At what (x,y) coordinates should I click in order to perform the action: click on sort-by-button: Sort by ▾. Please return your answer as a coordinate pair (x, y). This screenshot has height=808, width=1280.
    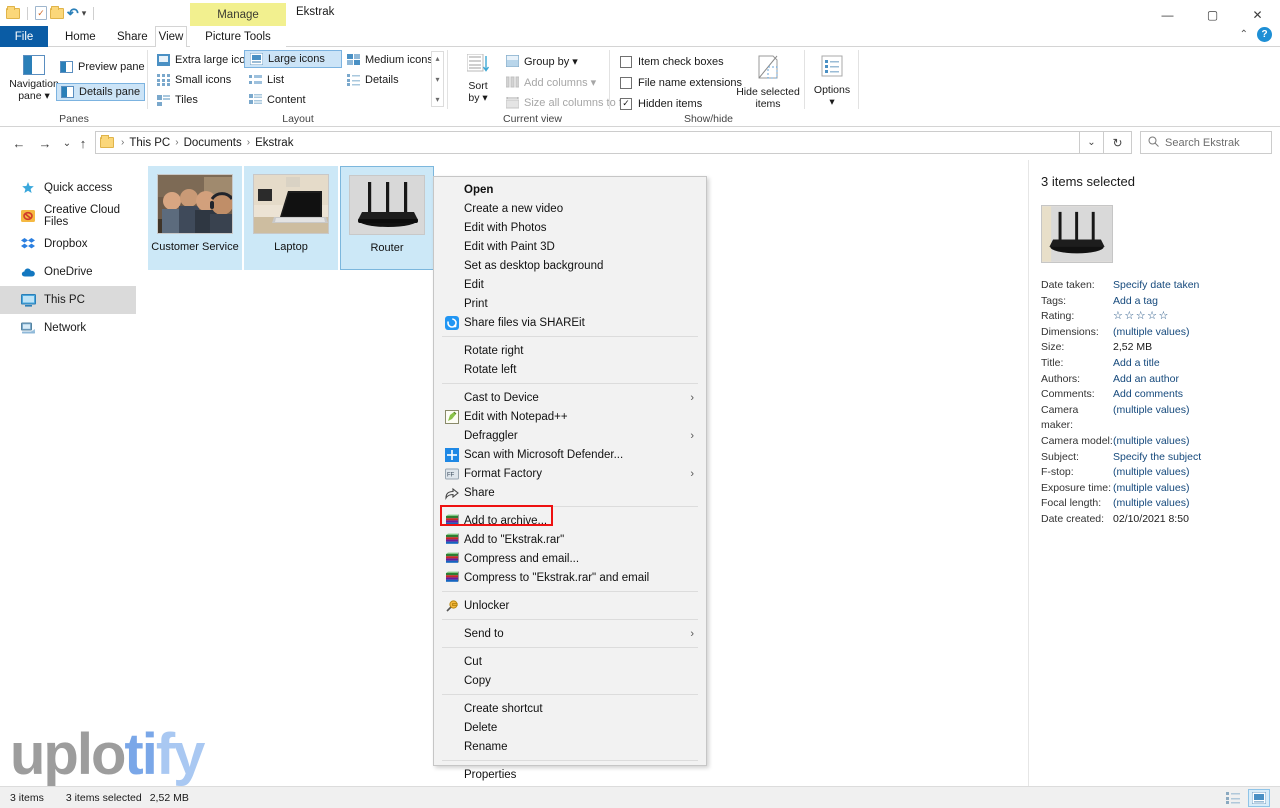
    Looking at the image, I should click on (478, 77).